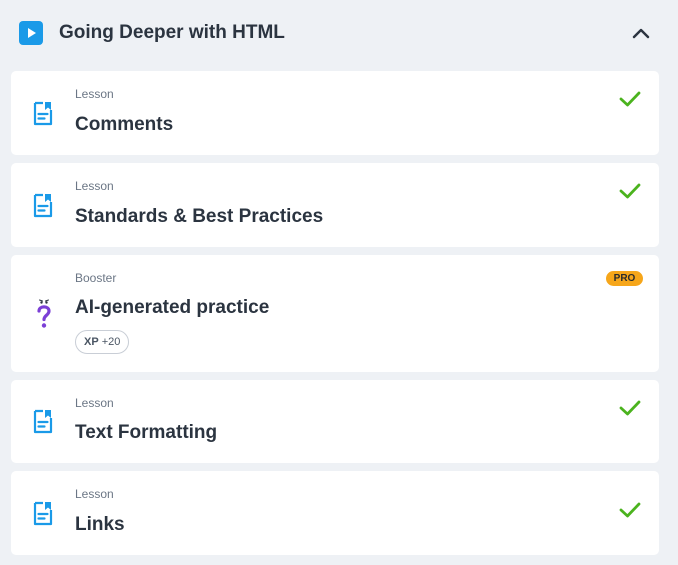 The width and height of the screenshot is (678, 565). Describe the element at coordinates (641, 33) in the screenshot. I see `chevron-up-icon` at that location.